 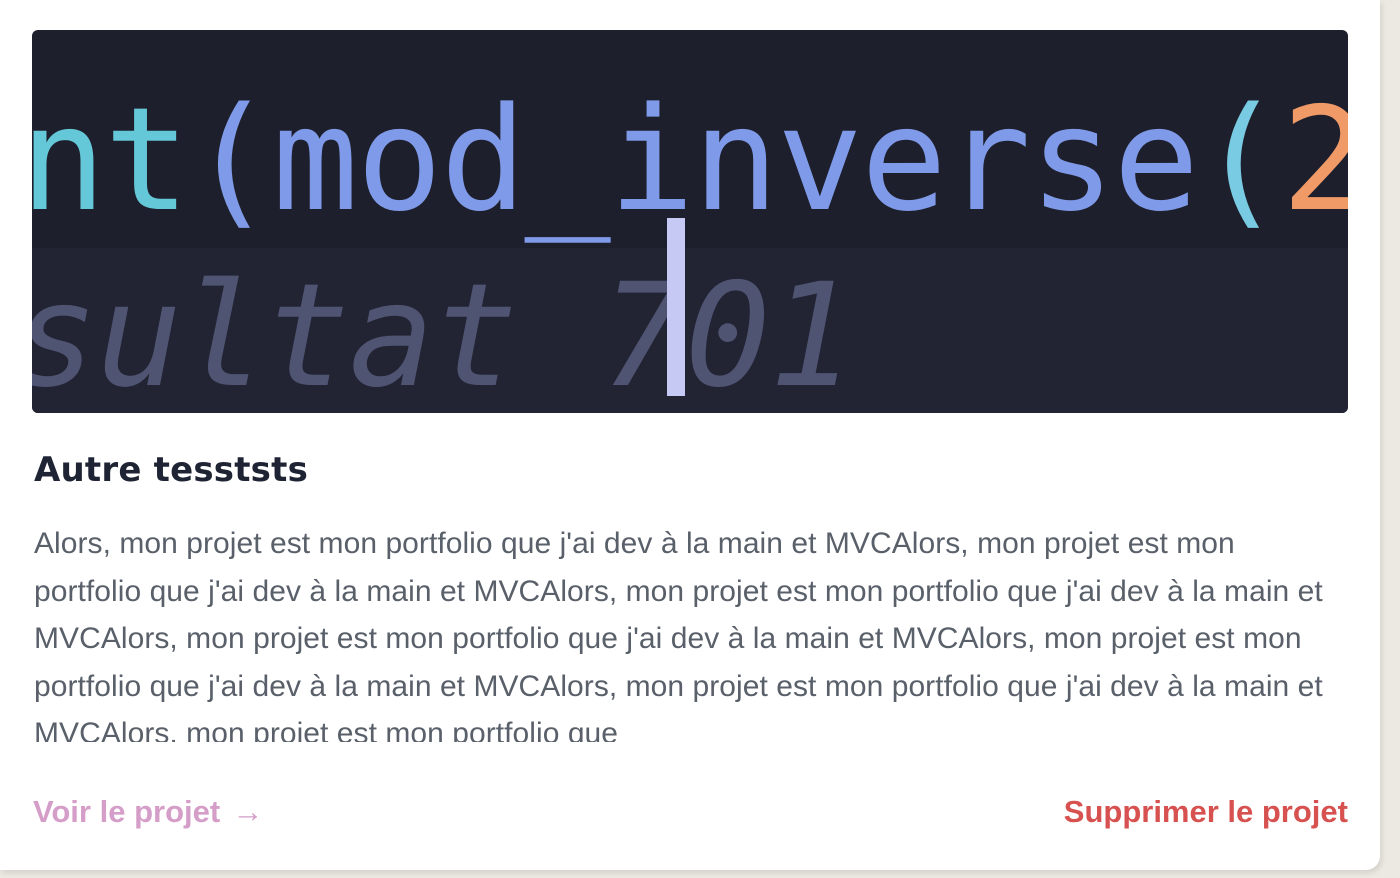 I want to click on code-line-2: sultat 701, so click(x=443, y=335).